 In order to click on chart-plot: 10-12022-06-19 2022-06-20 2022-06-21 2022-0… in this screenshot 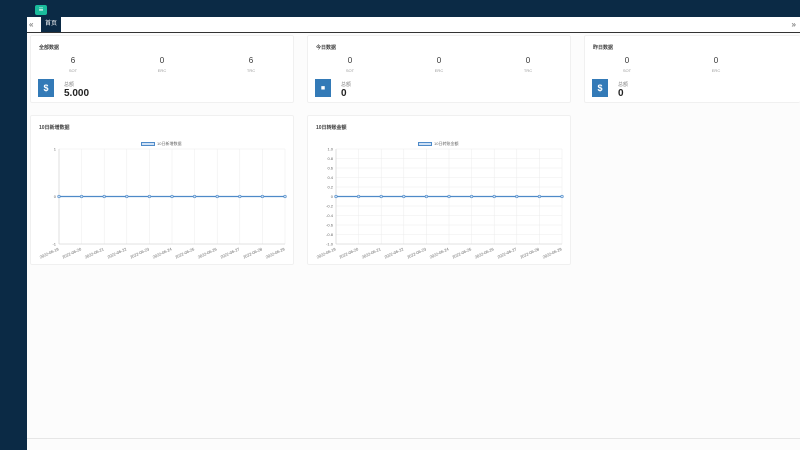, I will do `click(163, 203)`.